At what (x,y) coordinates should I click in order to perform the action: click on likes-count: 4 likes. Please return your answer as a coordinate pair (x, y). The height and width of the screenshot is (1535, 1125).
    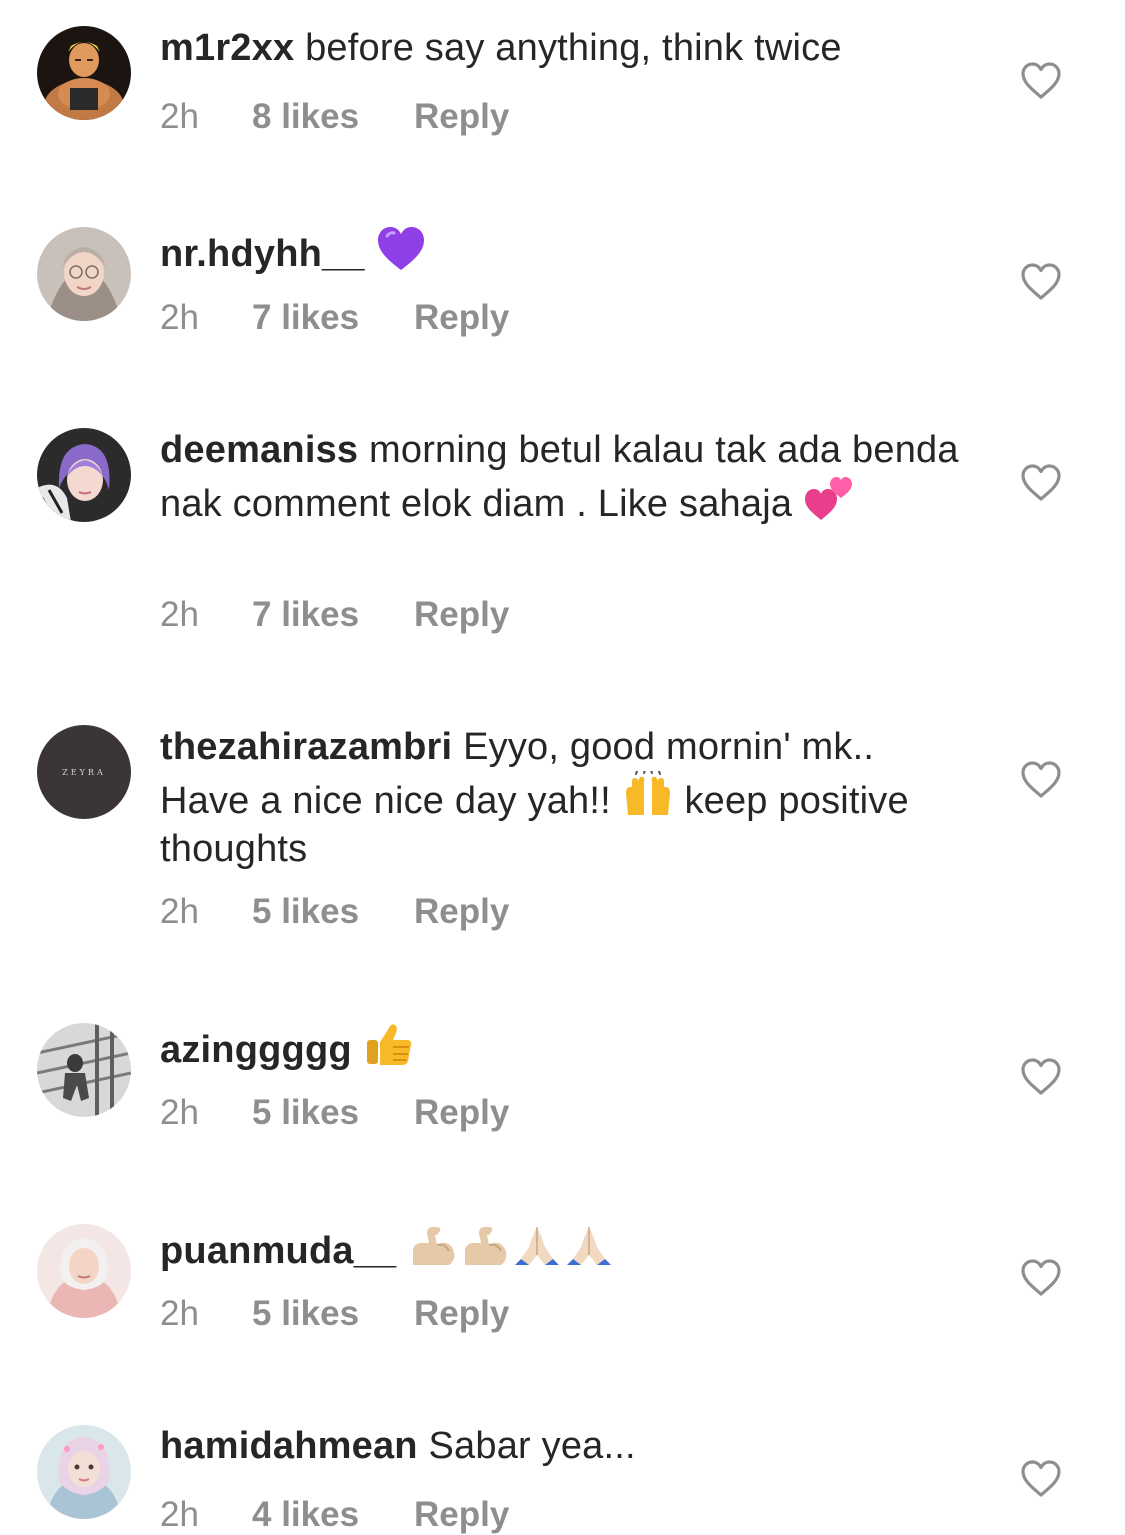
    Looking at the image, I should click on (333, 1515).